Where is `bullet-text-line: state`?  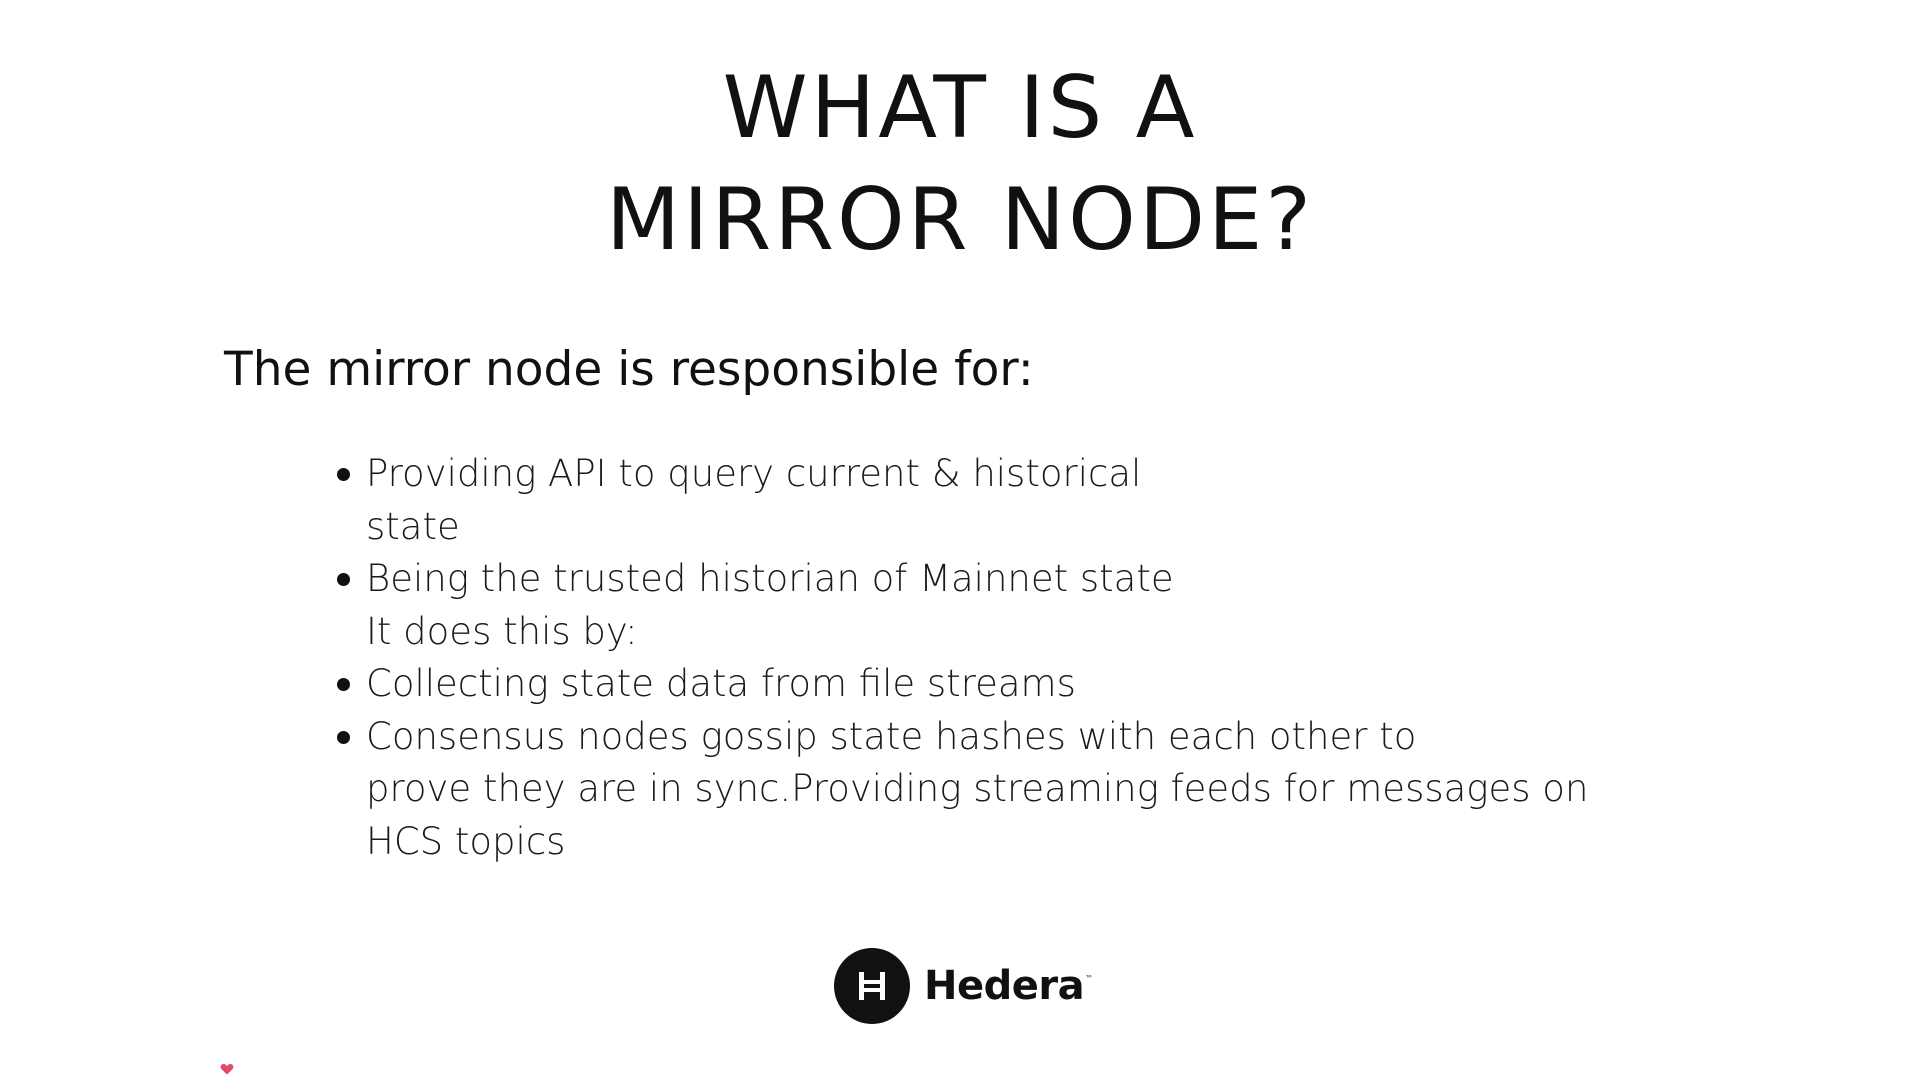 bullet-text-line: state is located at coordinates (413, 526).